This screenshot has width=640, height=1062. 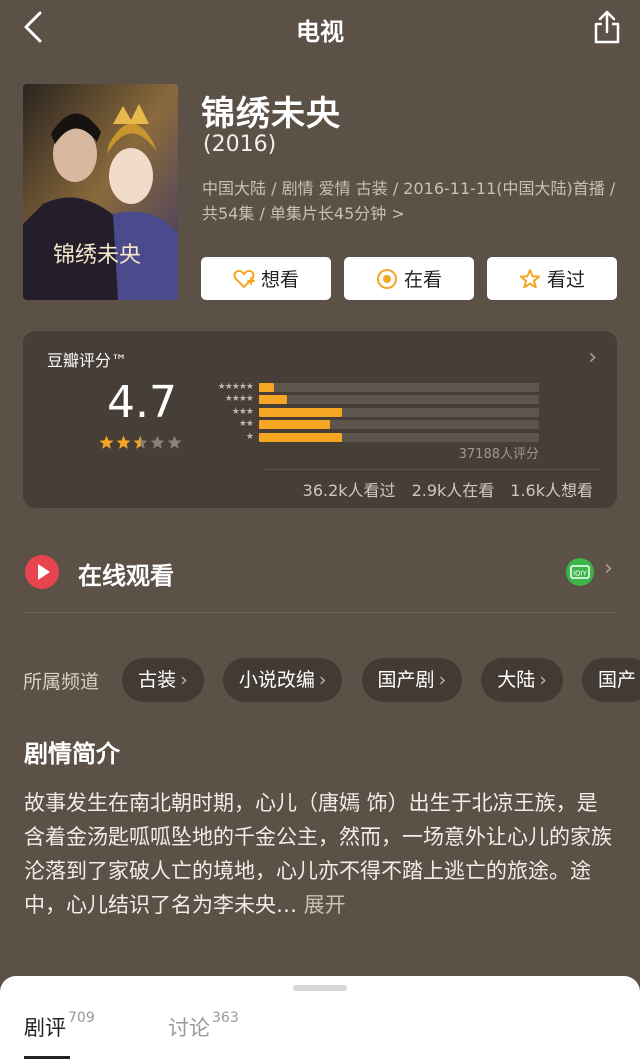 I want to click on tab-discussions: 讨论 363, so click(x=203, y=1026).